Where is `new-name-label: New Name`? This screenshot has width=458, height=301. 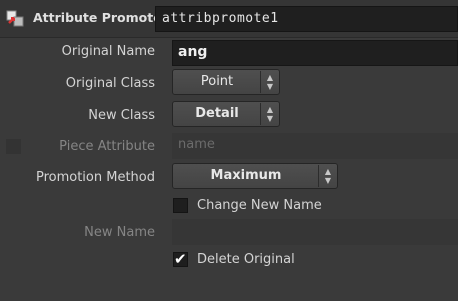
new-name-label: New Name is located at coordinates (119, 232).